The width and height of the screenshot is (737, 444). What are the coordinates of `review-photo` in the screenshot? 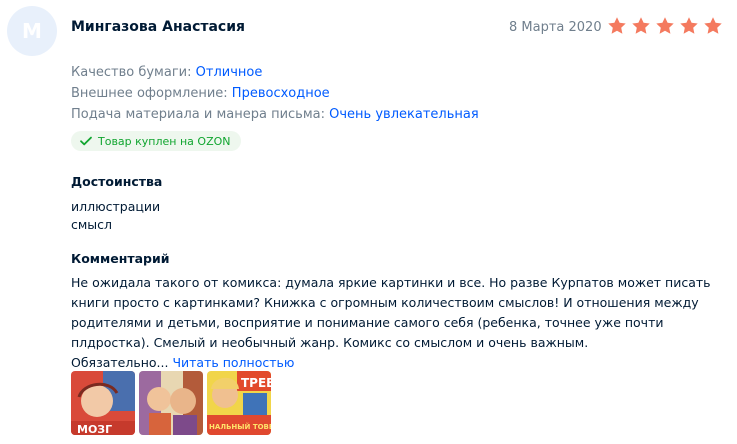 It's located at (171, 403).